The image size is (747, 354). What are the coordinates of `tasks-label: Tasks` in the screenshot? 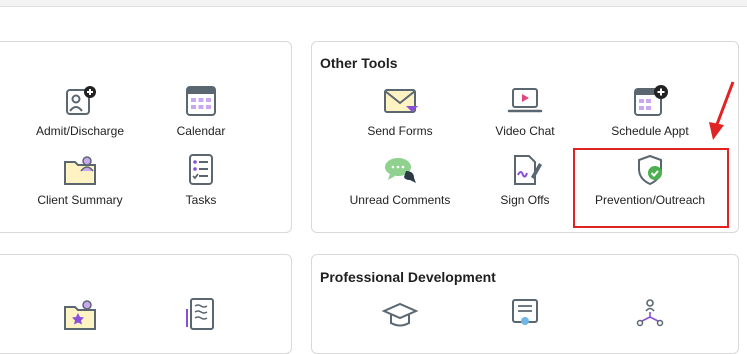 It's located at (201, 200).